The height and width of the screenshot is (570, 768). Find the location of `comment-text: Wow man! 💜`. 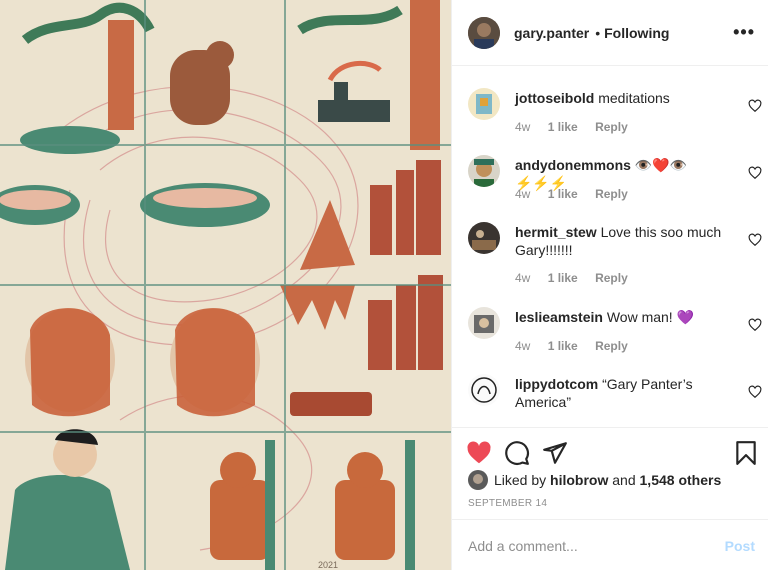

comment-text: Wow man! 💜 is located at coordinates (650, 317).